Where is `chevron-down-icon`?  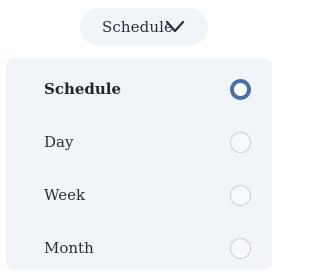 chevron-down-icon is located at coordinates (175, 27).